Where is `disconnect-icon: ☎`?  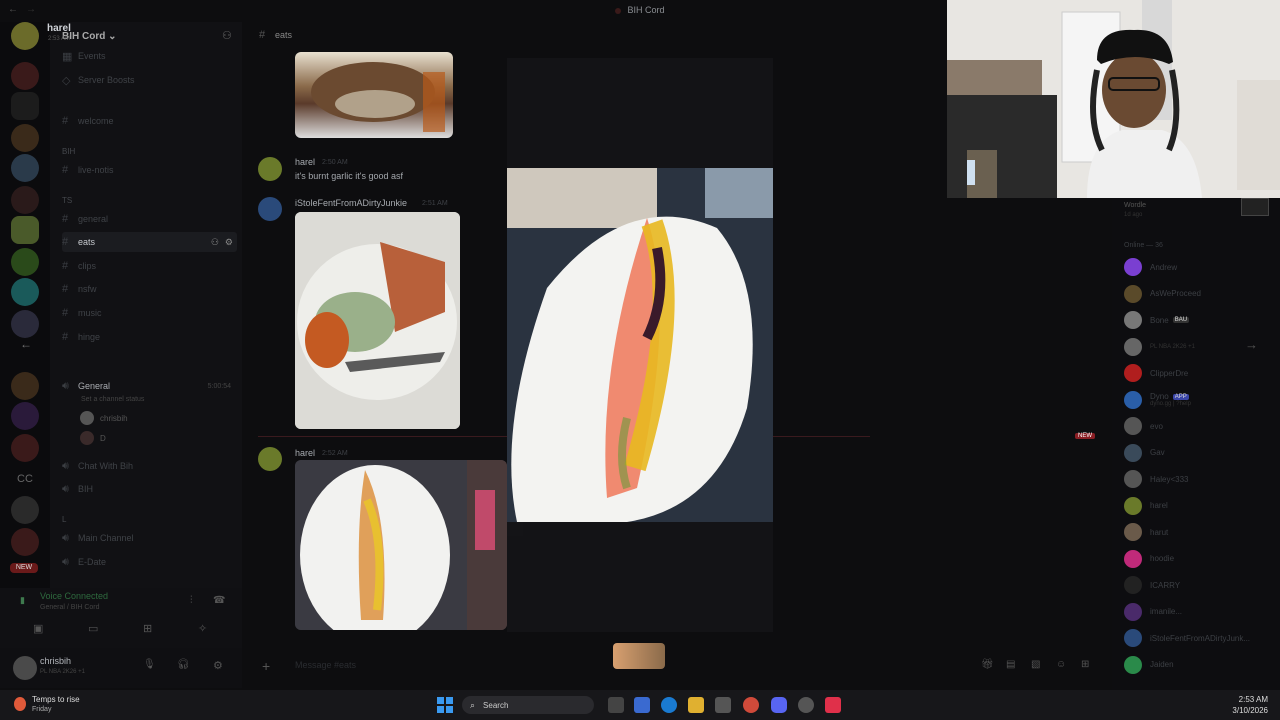 disconnect-icon: ☎ is located at coordinates (219, 600).